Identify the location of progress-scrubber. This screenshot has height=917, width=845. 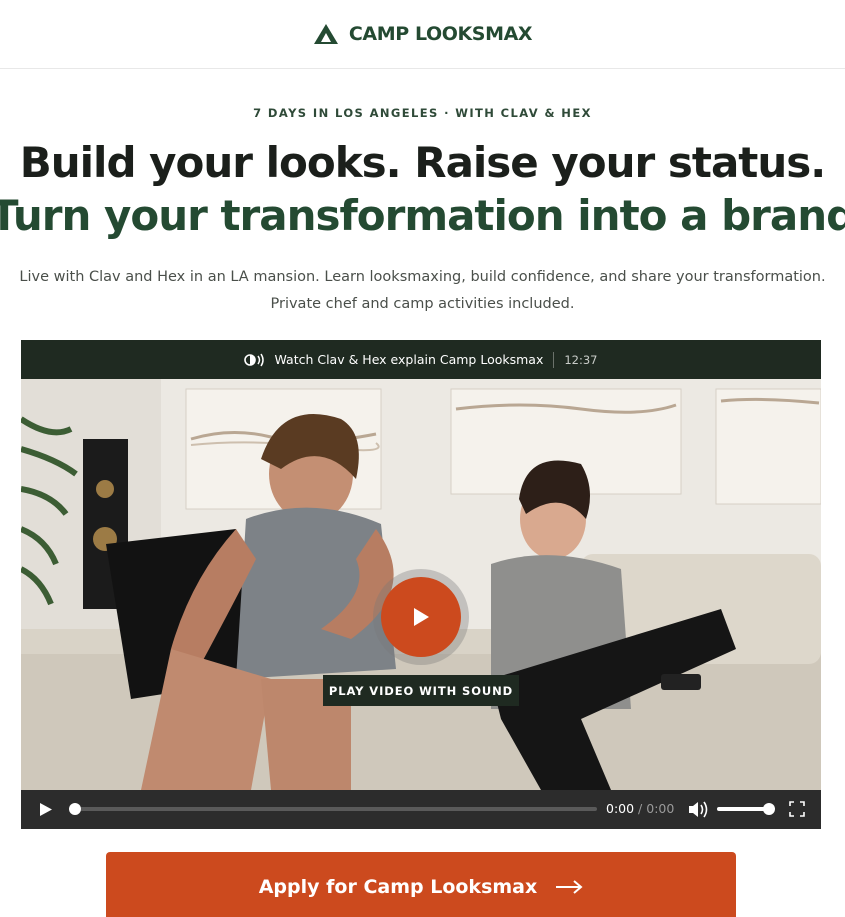
(75, 809).